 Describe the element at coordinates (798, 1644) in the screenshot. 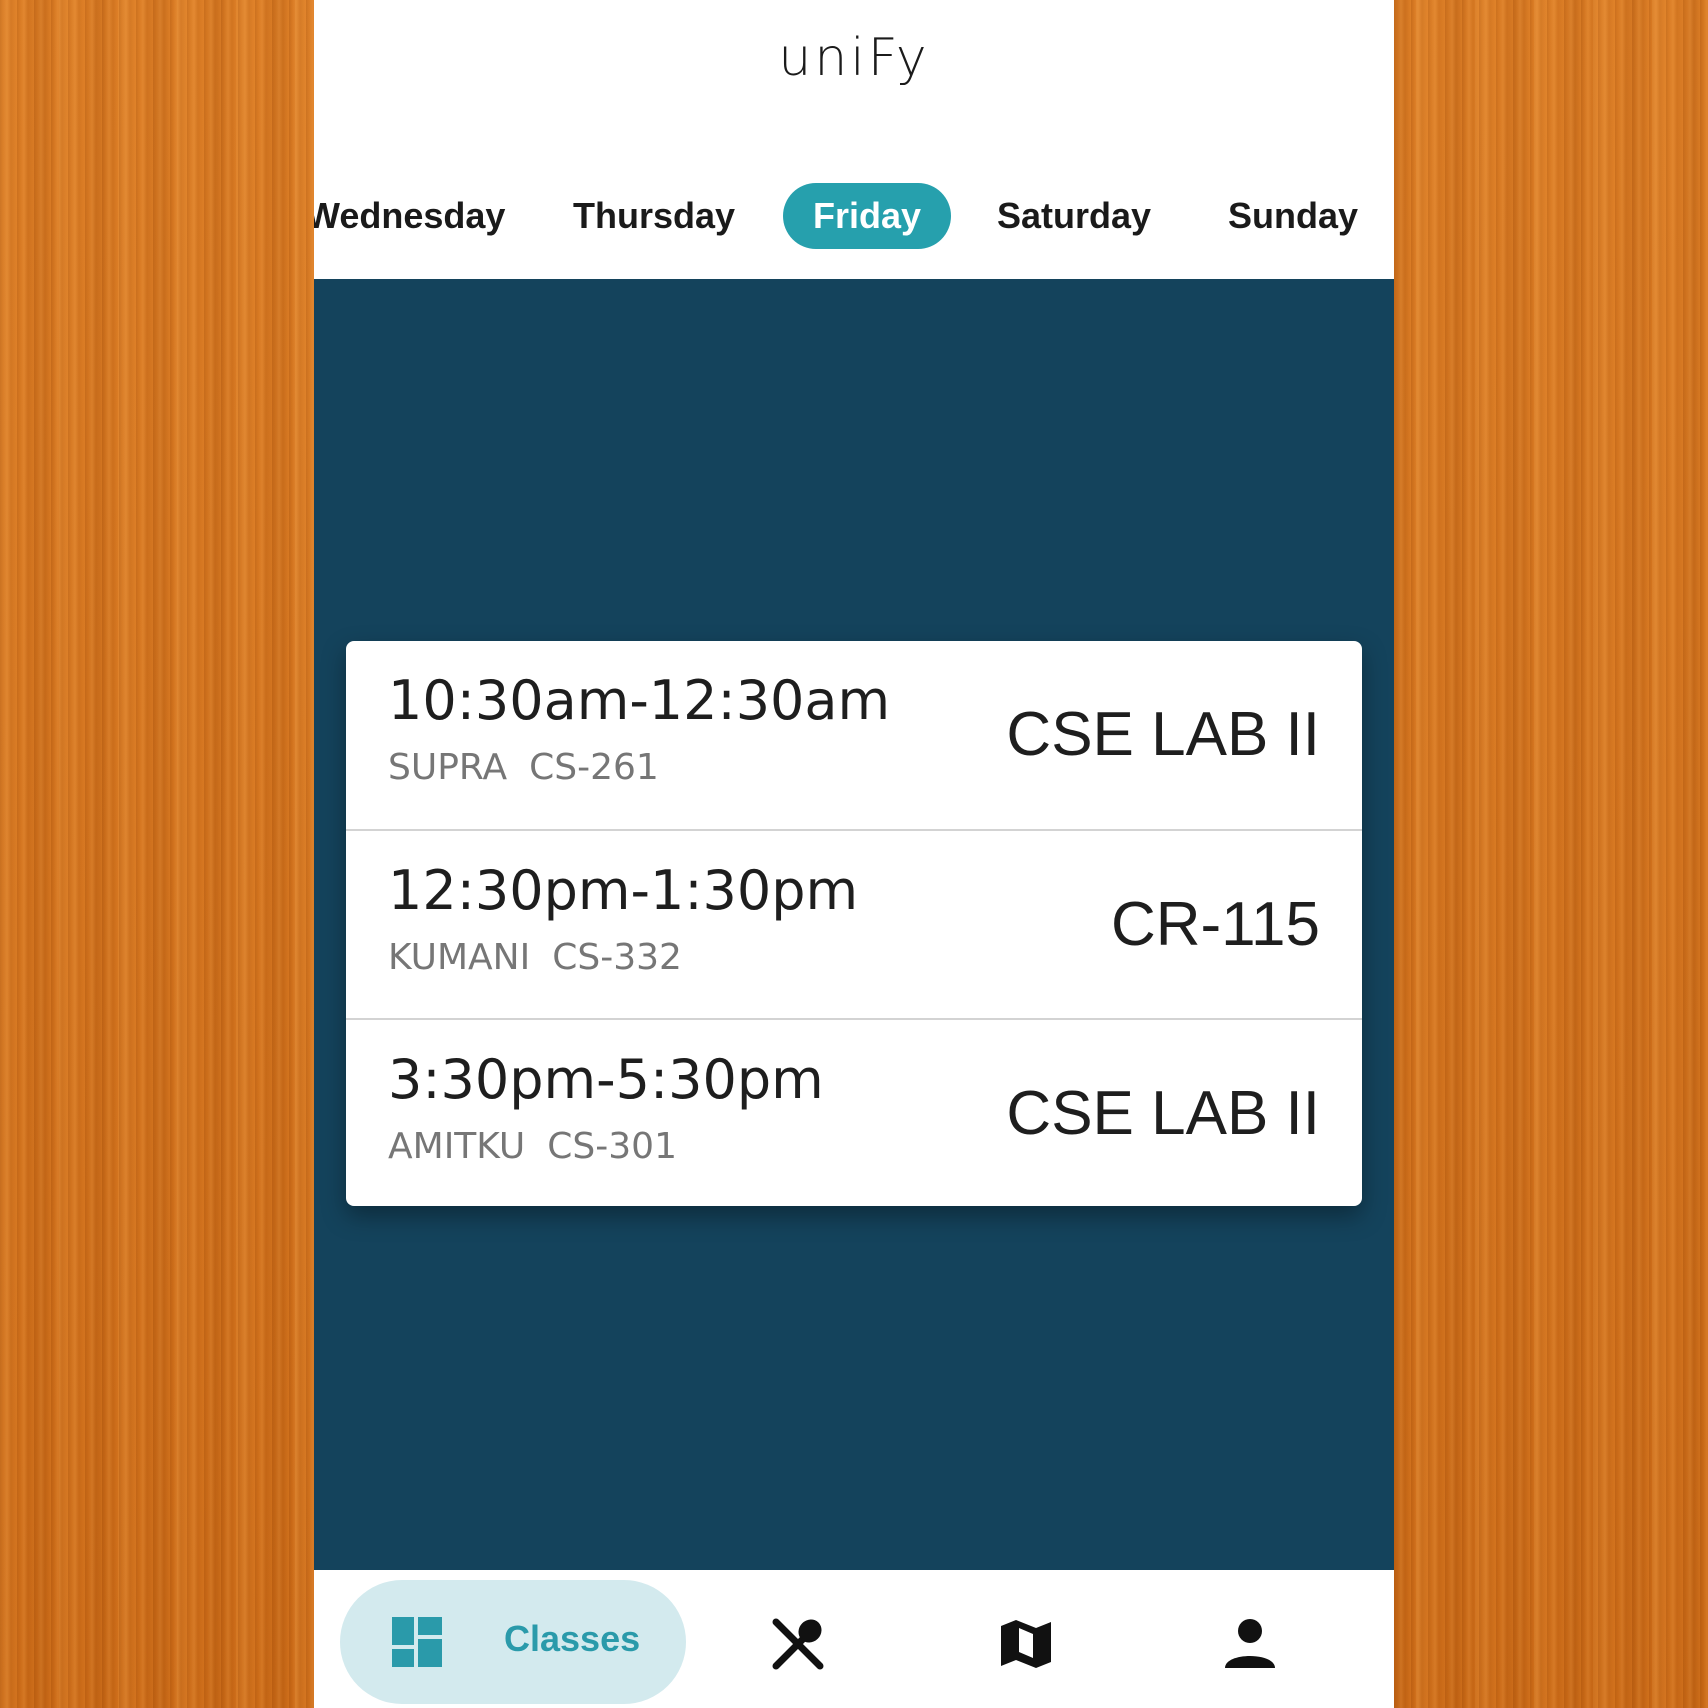

I see `restaurant-icon` at that location.